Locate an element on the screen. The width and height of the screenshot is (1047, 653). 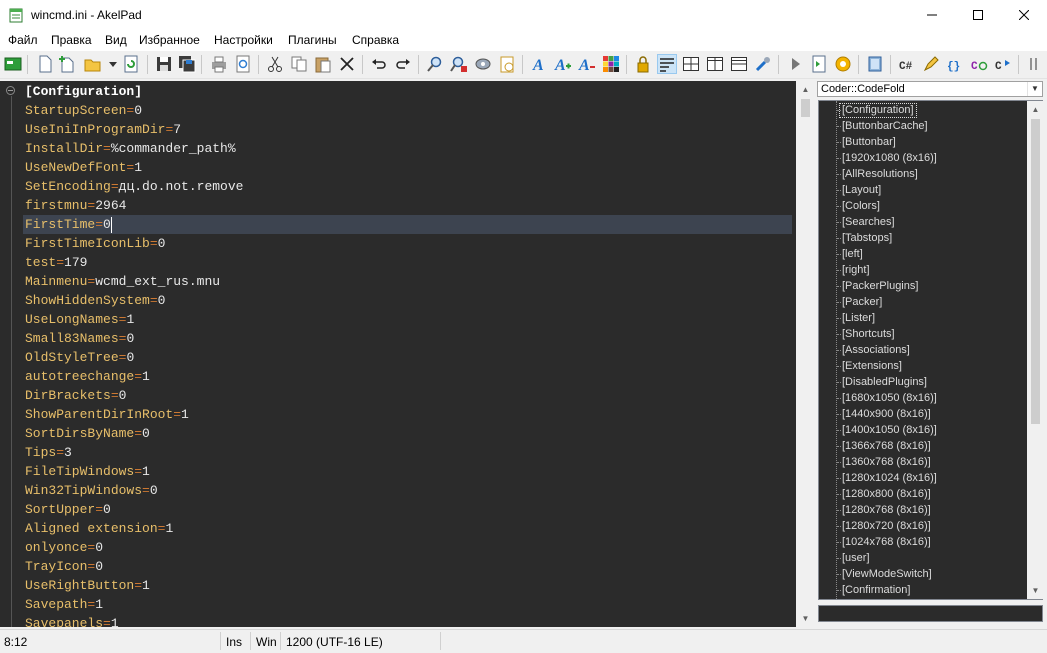
tree-item: [1280x1024 (8x16)] is located at coordinates (889, 478).